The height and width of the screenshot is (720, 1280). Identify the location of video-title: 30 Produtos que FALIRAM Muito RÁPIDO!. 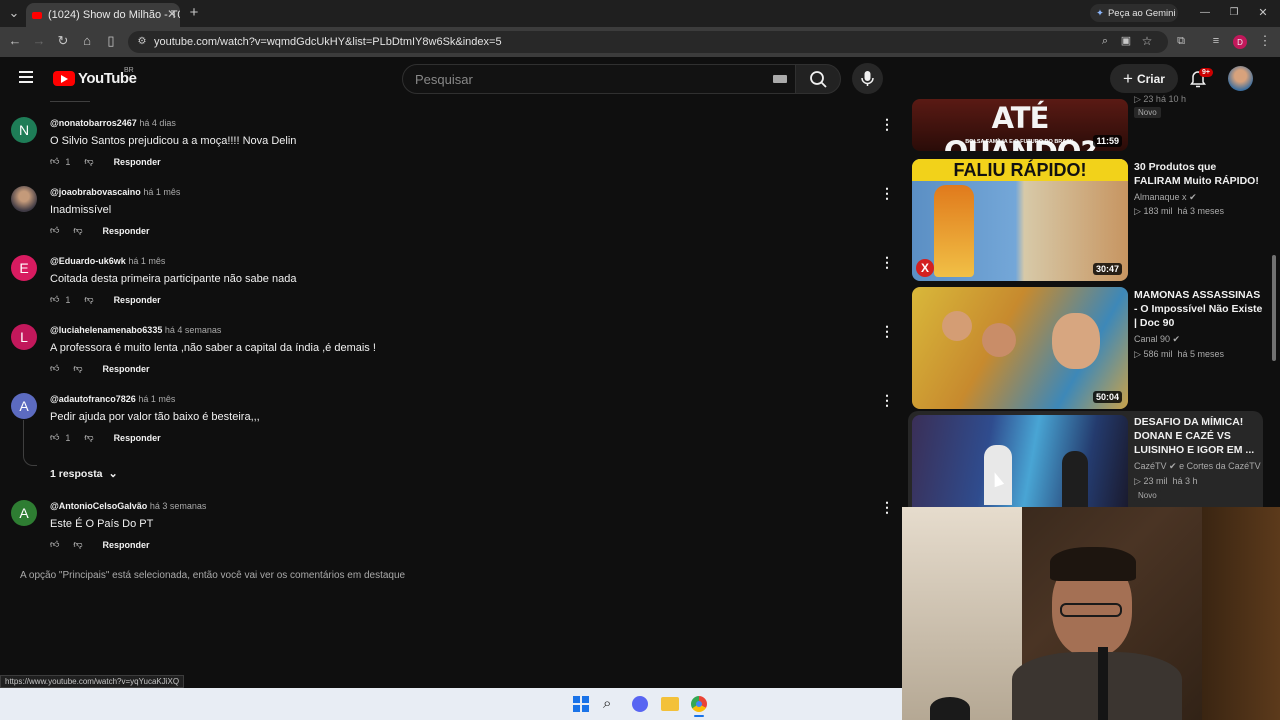
(1199, 174).